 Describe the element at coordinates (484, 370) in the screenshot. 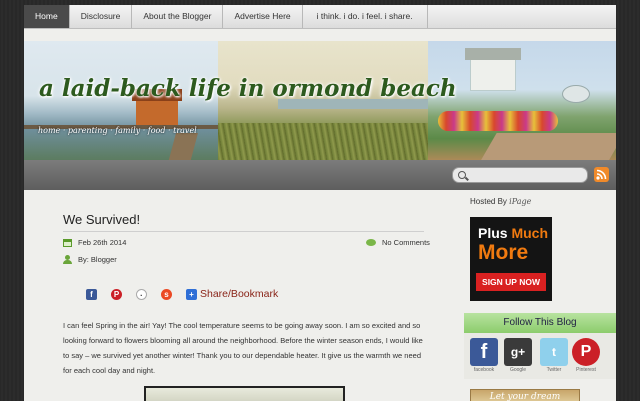

I see `facebook-label: facebook` at that location.